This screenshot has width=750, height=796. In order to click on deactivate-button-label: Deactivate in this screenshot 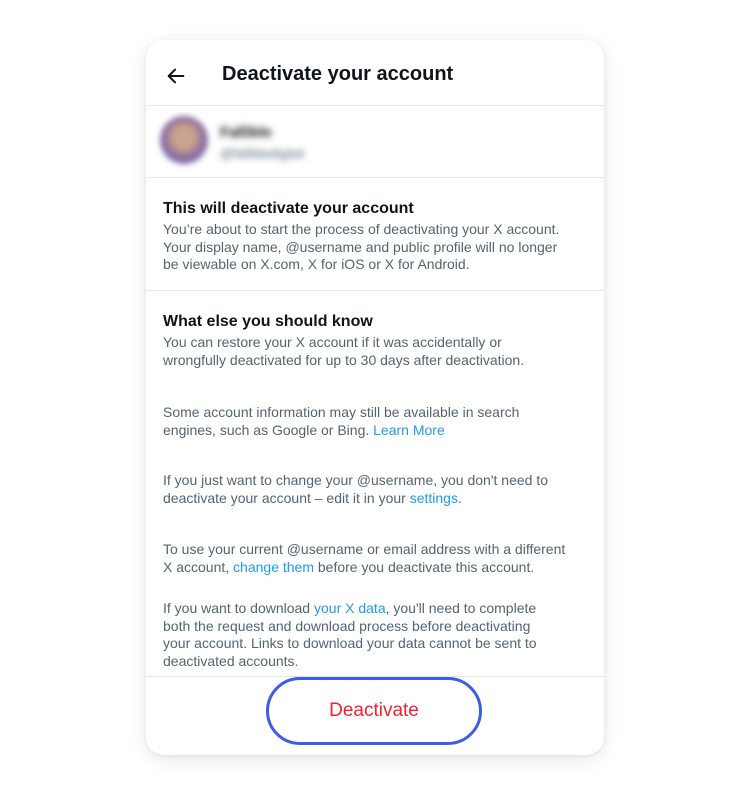, I will do `click(374, 710)`.